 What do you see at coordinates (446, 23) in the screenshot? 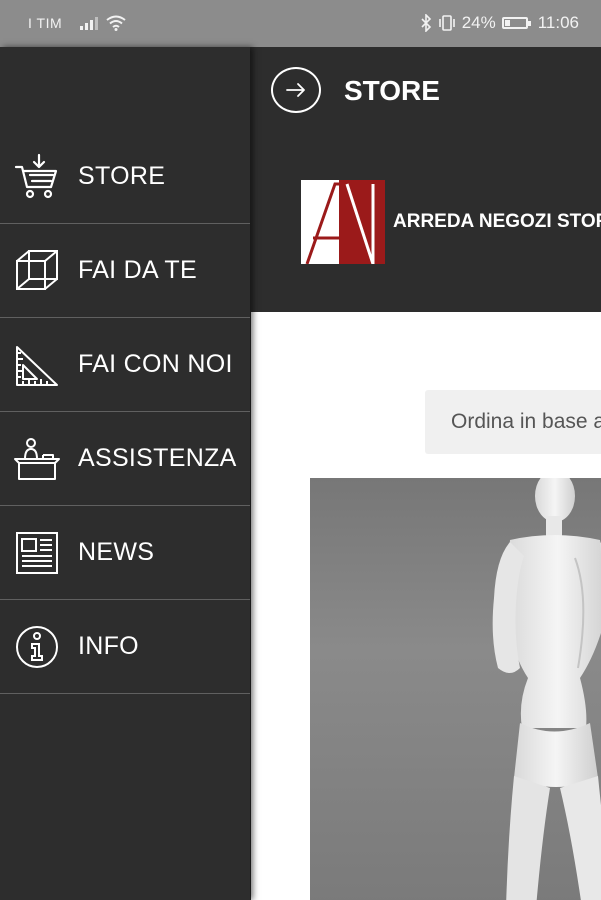
I see `vibrate-icon` at bounding box center [446, 23].